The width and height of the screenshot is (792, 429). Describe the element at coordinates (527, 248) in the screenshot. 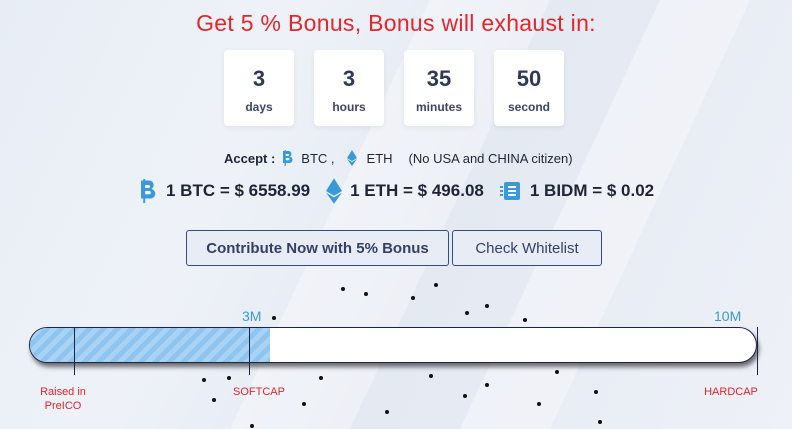

I see `check-whitelist-button: Check Whitelist` at that location.